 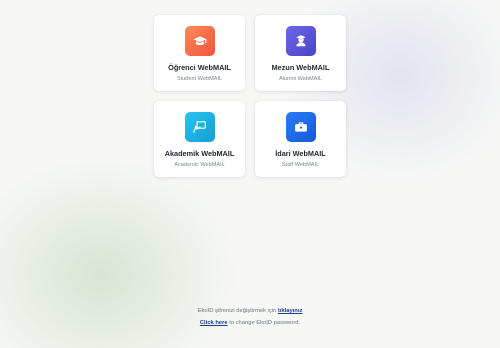 I want to click on graduate-user-icon, so click(x=300, y=41).